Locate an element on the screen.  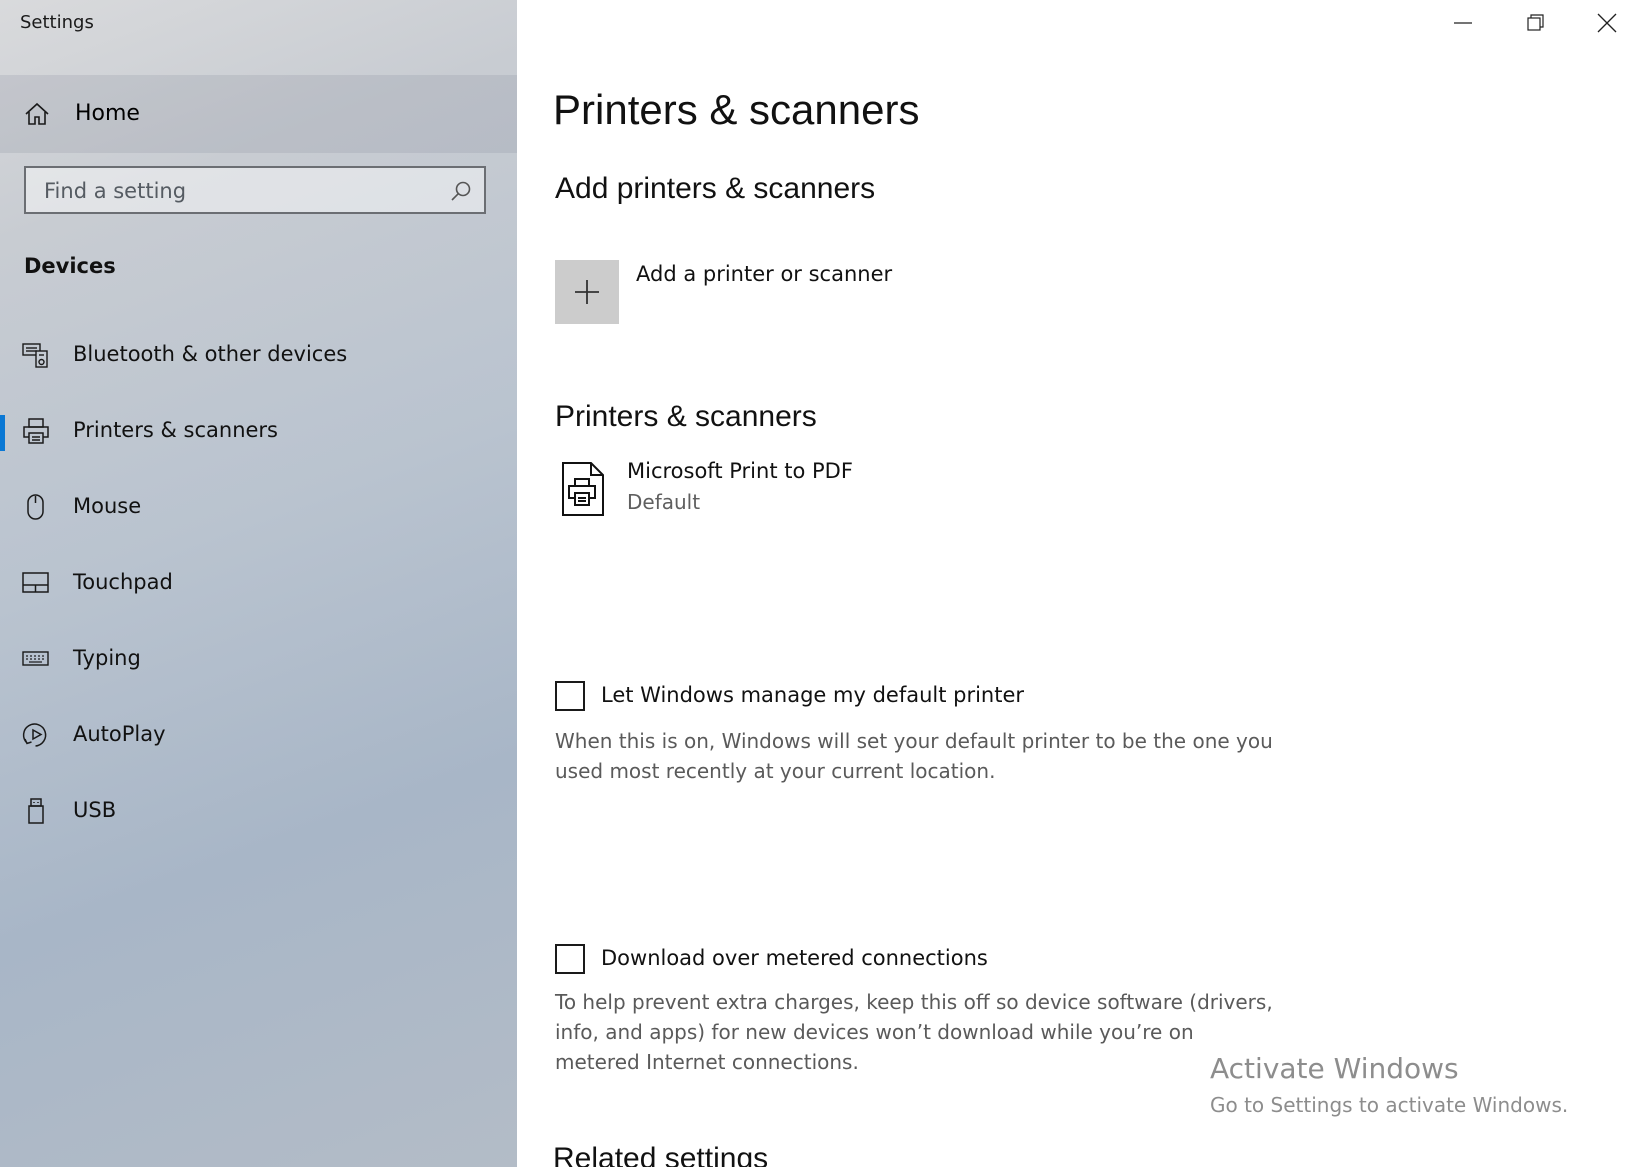
sidebar-item-label: Typing is located at coordinates (107, 658).